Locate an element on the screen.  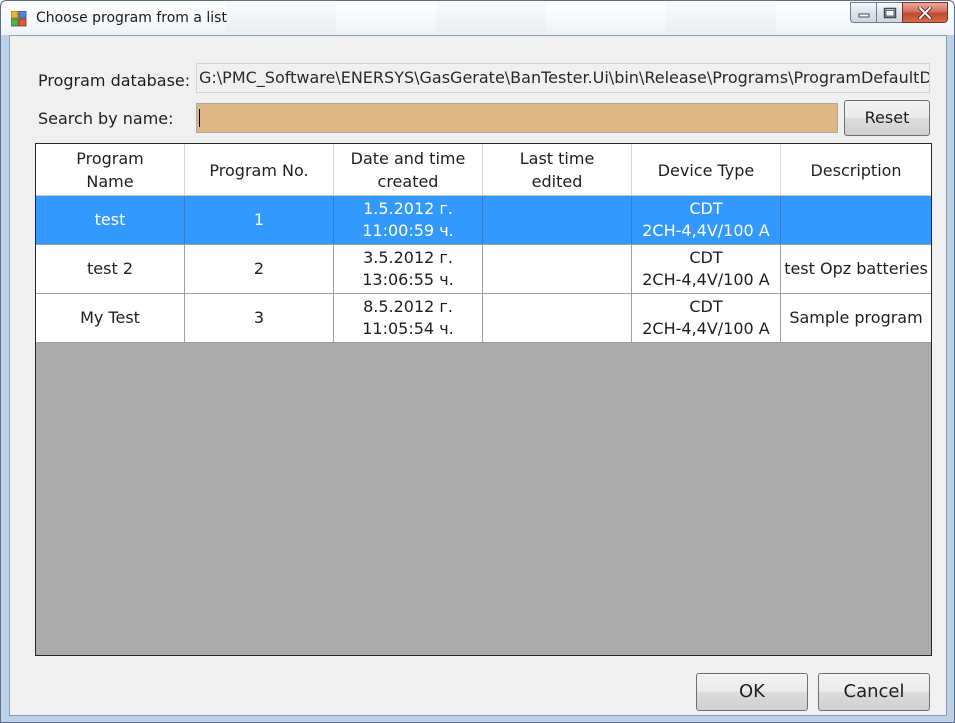
ok-button: OK is located at coordinates (752, 692).